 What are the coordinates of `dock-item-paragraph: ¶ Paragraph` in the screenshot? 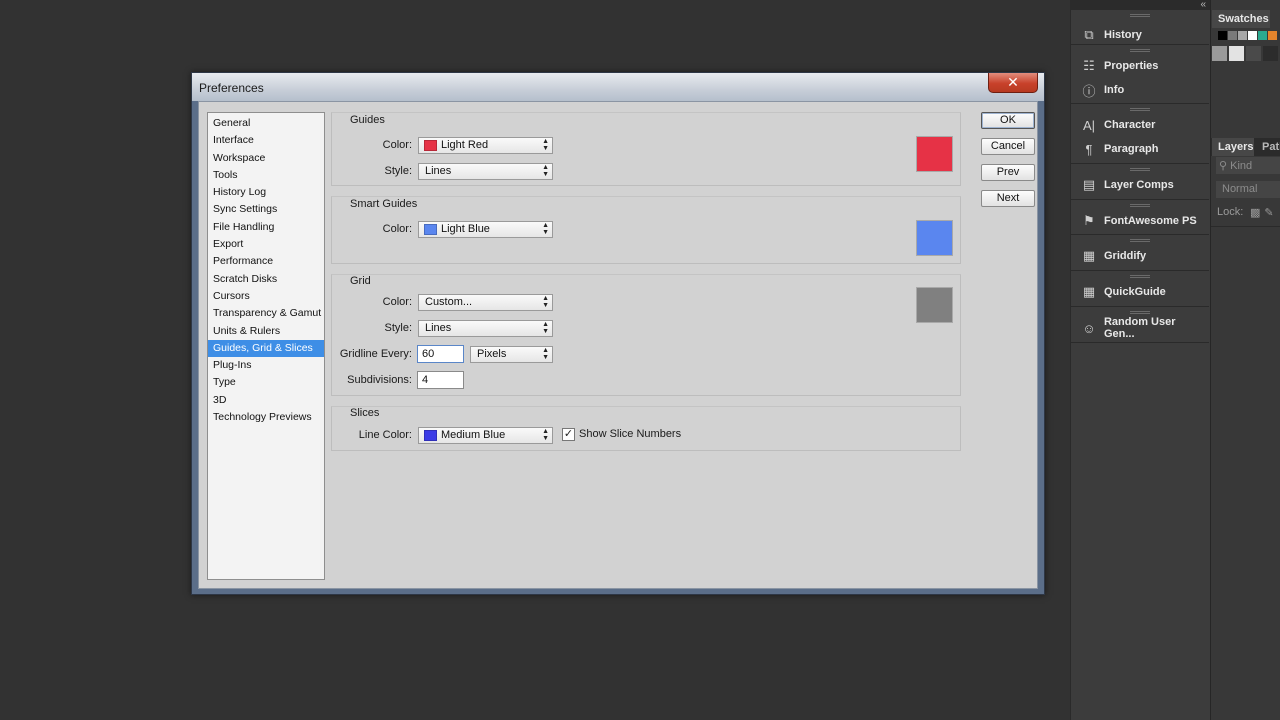 It's located at (1140, 149).